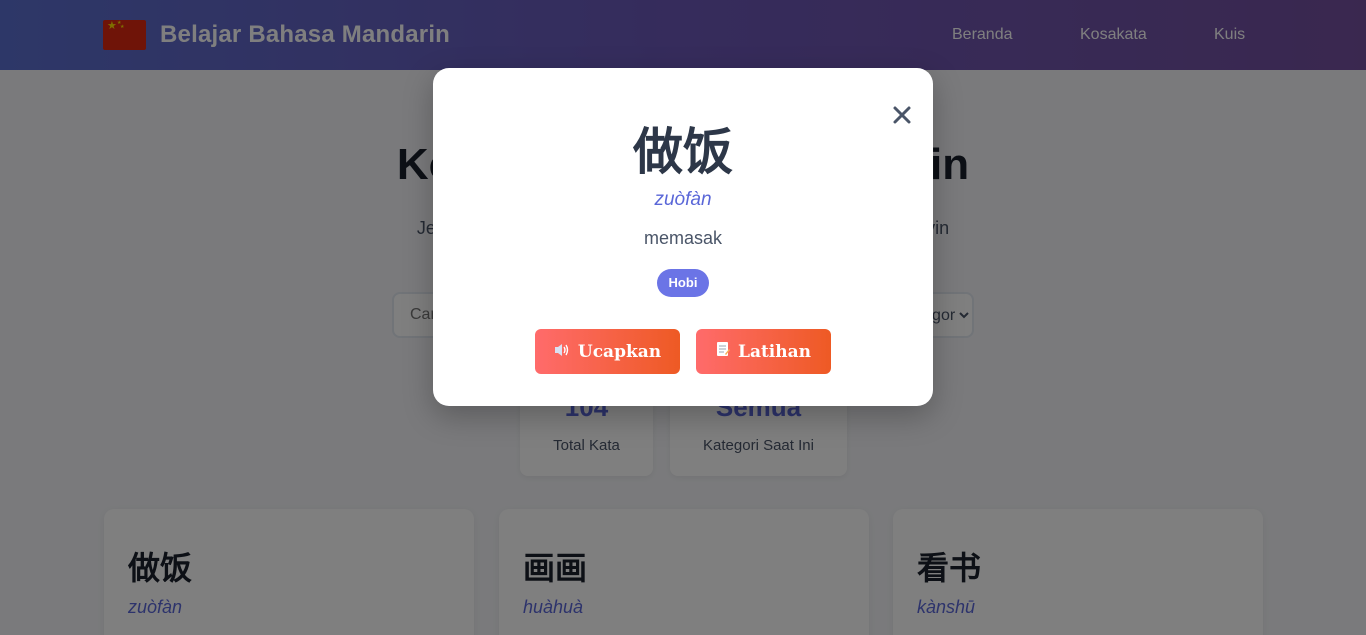 The width and height of the screenshot is (1366, 635). What do you see at coordinates (619, 351) in the screenshot?
I see `speak-button-label: Ucapkan` at bounding box center [619, 351].